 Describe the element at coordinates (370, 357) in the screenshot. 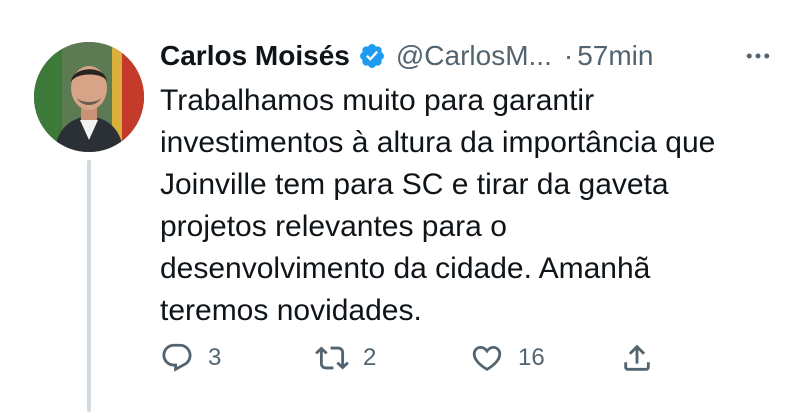

I see `retweet-count: 2` at that location.